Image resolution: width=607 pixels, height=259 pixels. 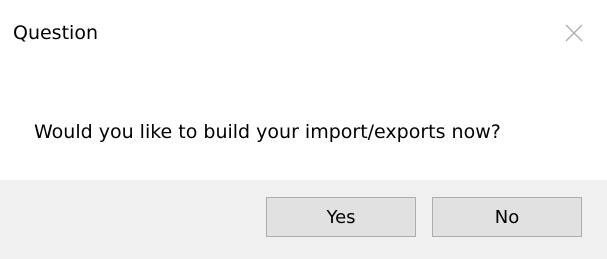 What do you see at coordinates (507, 217) in the screenshot?
I see `no-button: No` at bounding box center [507, 217].